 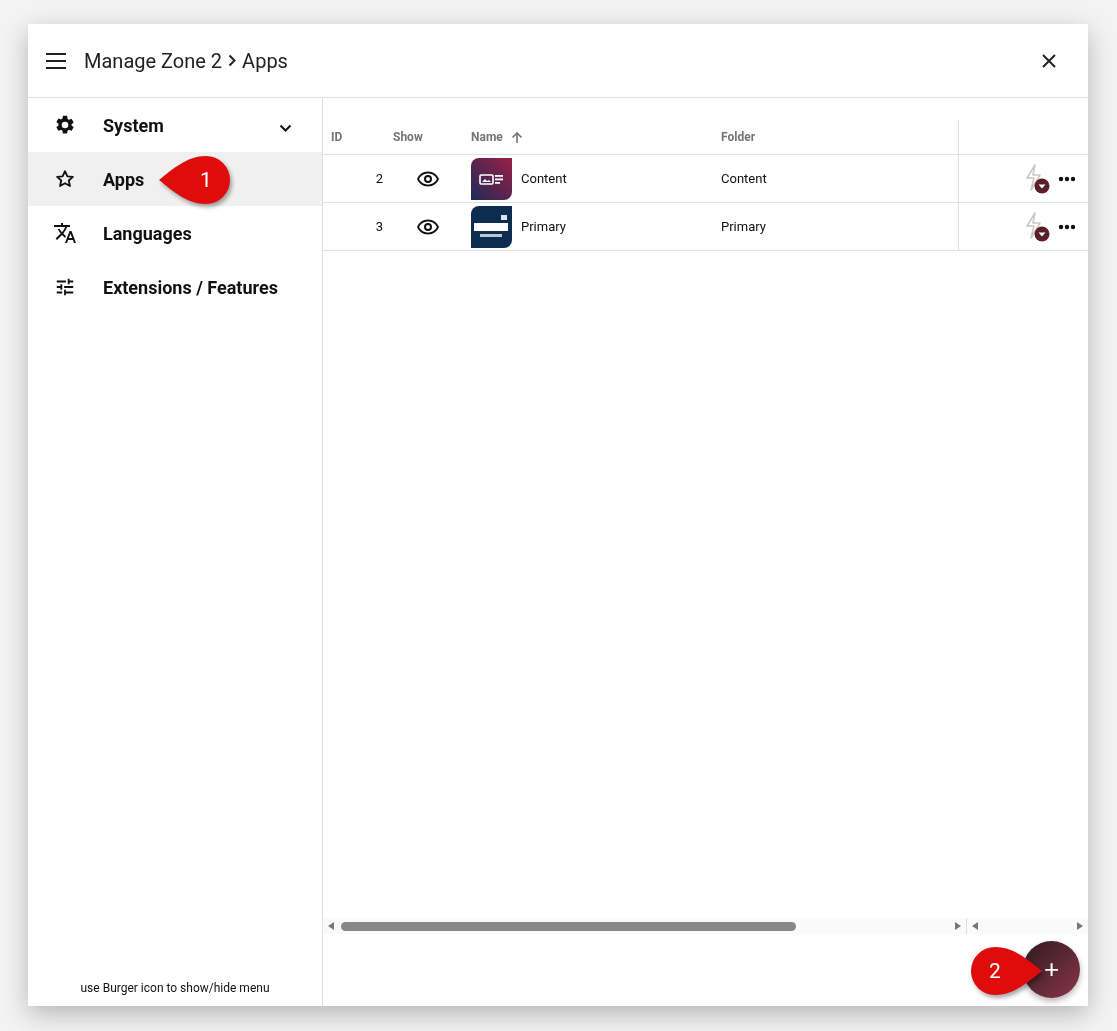 I want to click on table-cell: 3, so click(x=379, y=226).